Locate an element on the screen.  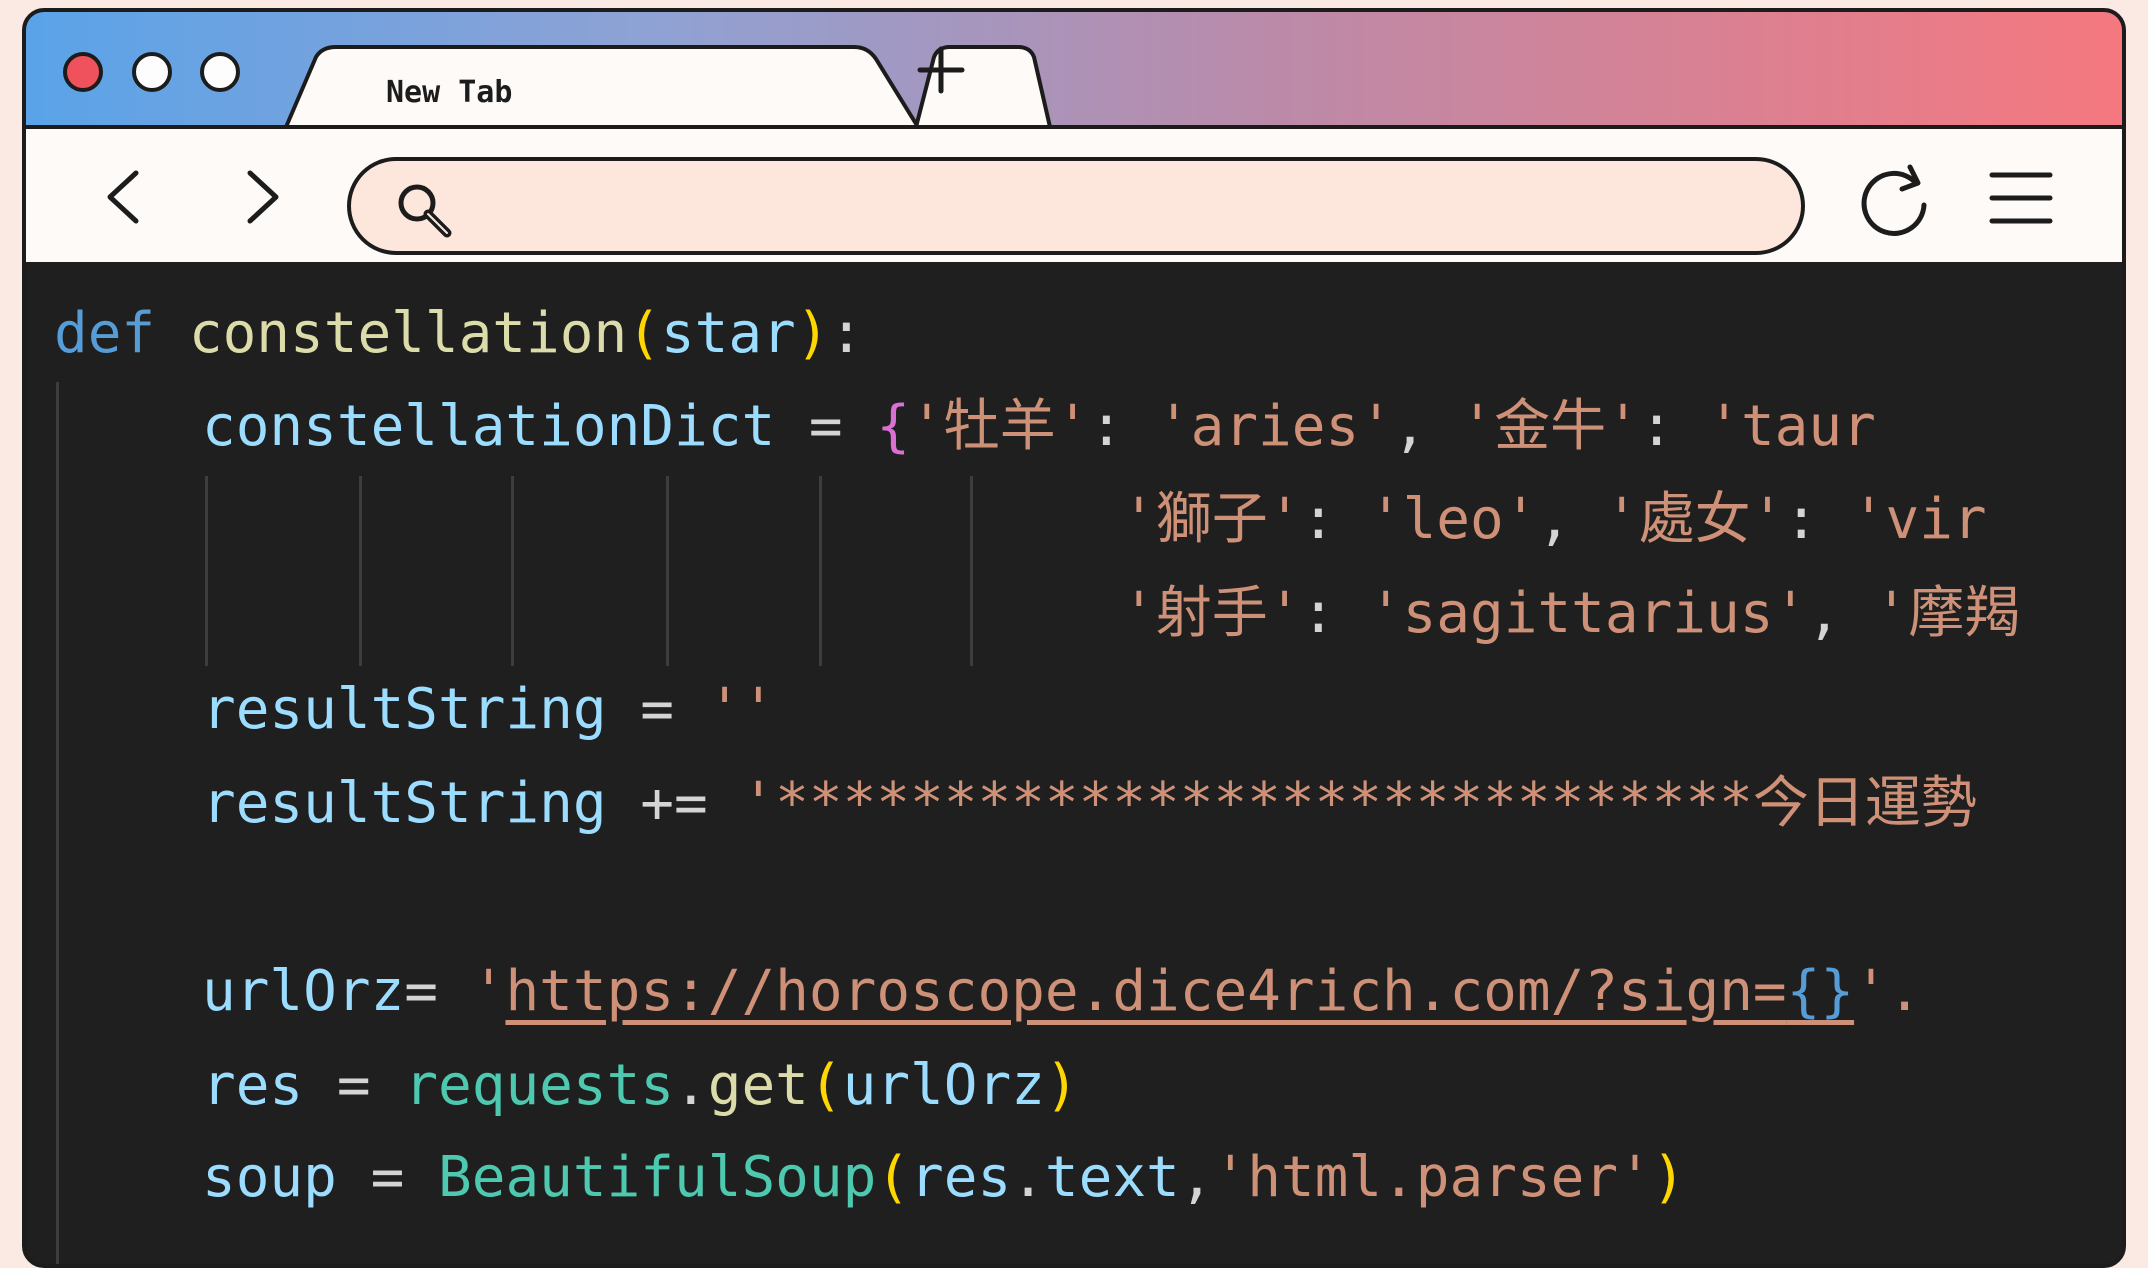
attr-text: text is located at coordinates (1112, 1177).